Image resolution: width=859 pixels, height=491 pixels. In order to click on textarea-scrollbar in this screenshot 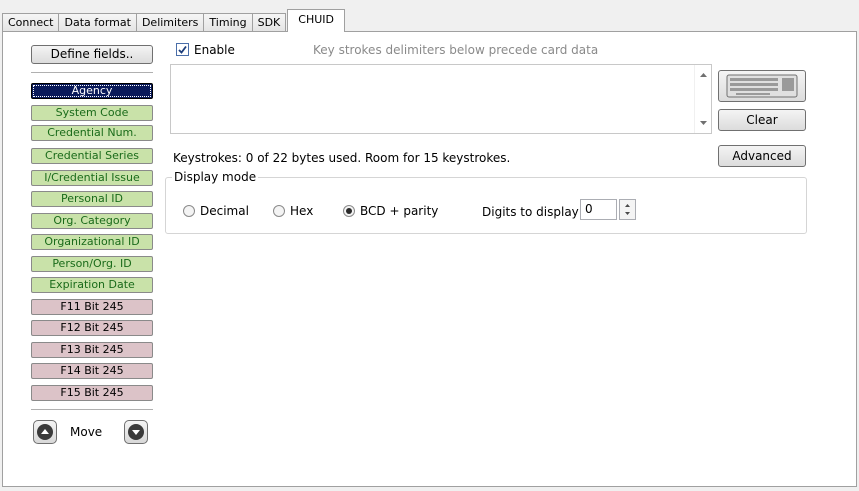, I will do `click(702, 99)`.